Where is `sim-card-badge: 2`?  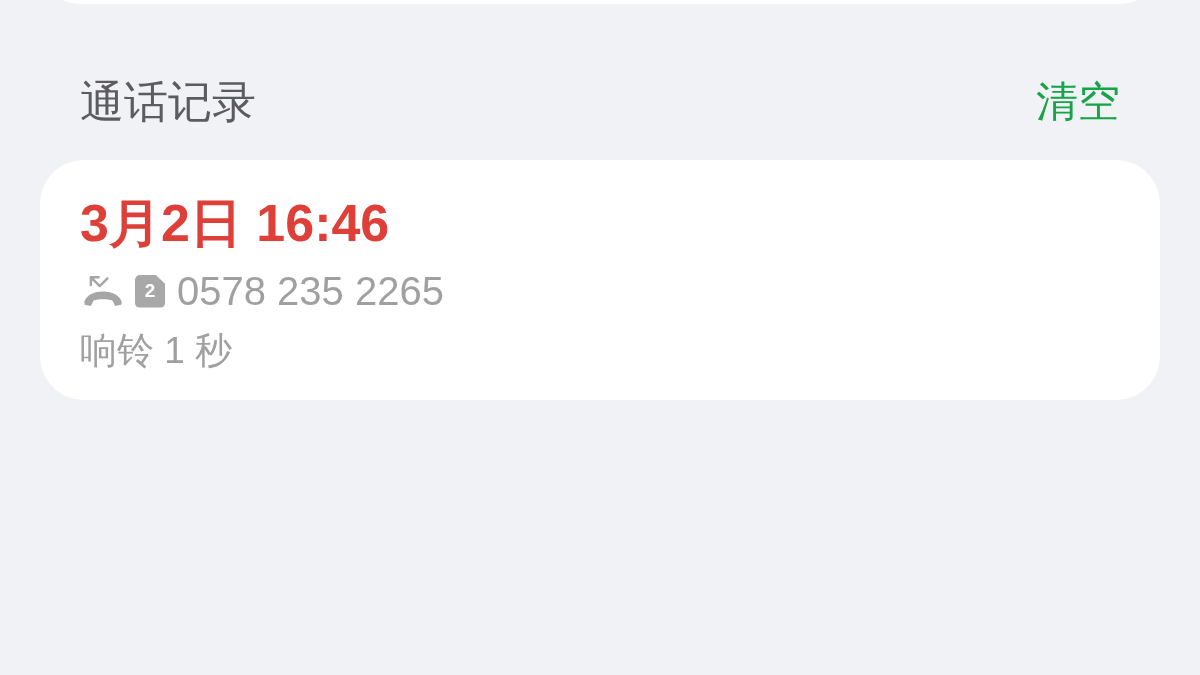
sim-card-badge: 2 is located at coordinates (150, 291).